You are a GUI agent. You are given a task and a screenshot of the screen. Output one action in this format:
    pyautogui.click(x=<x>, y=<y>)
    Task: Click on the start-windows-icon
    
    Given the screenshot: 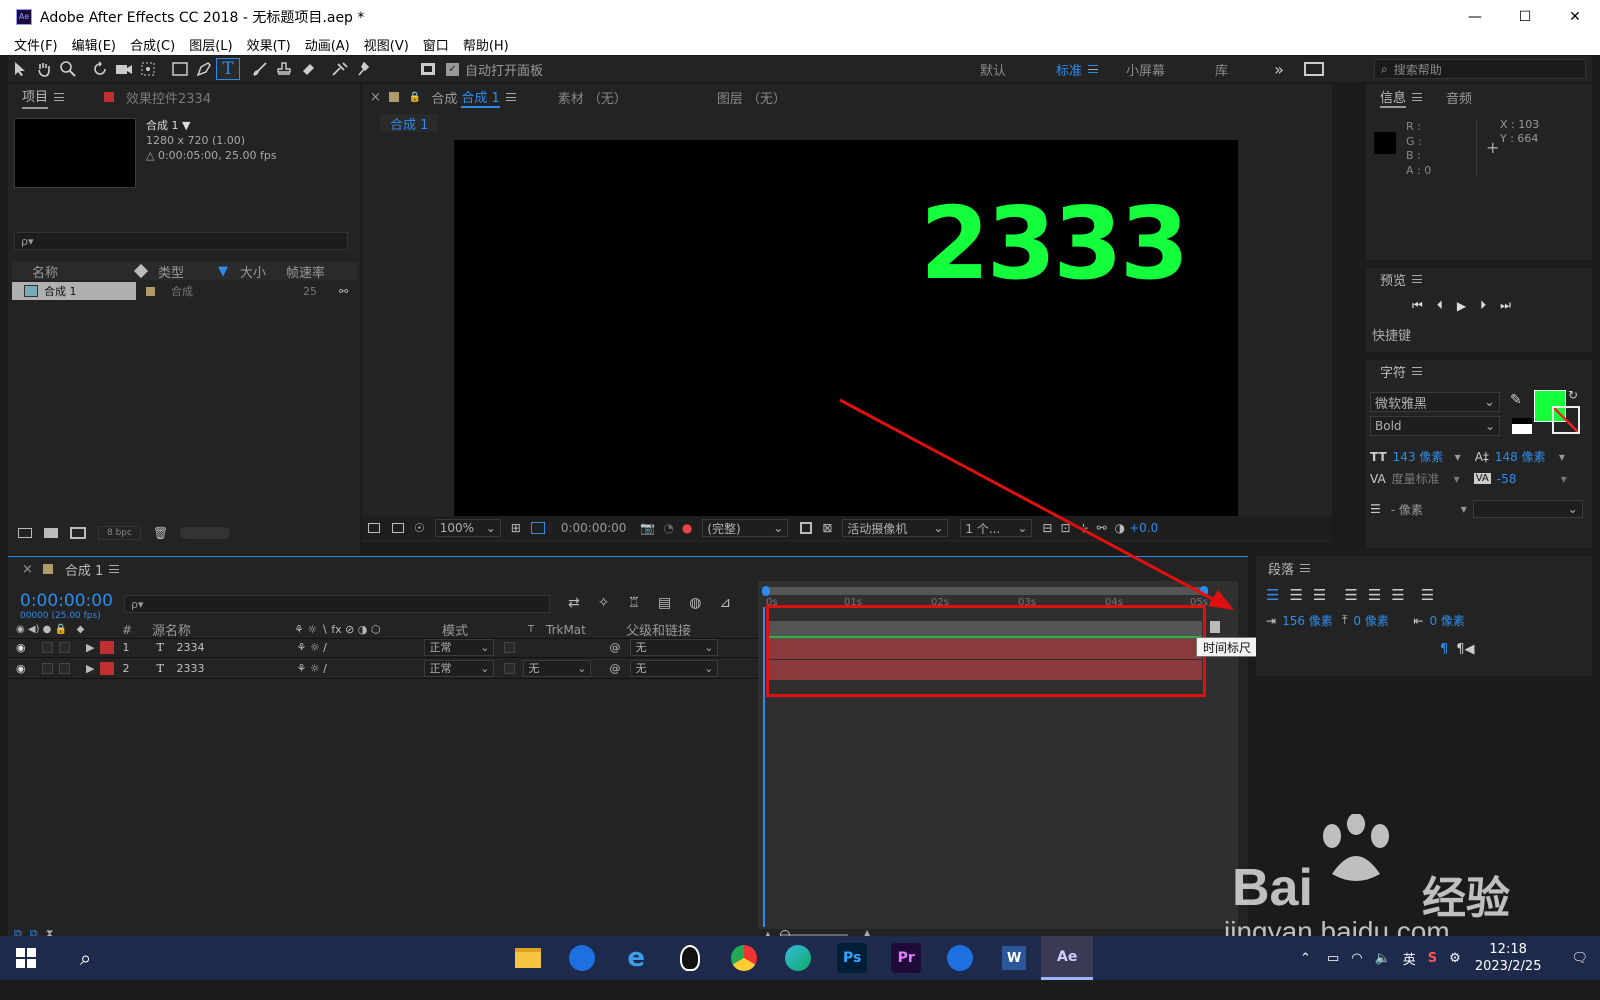 What is the action you would take?
    pyautogui.click(x=26, y=958)
    